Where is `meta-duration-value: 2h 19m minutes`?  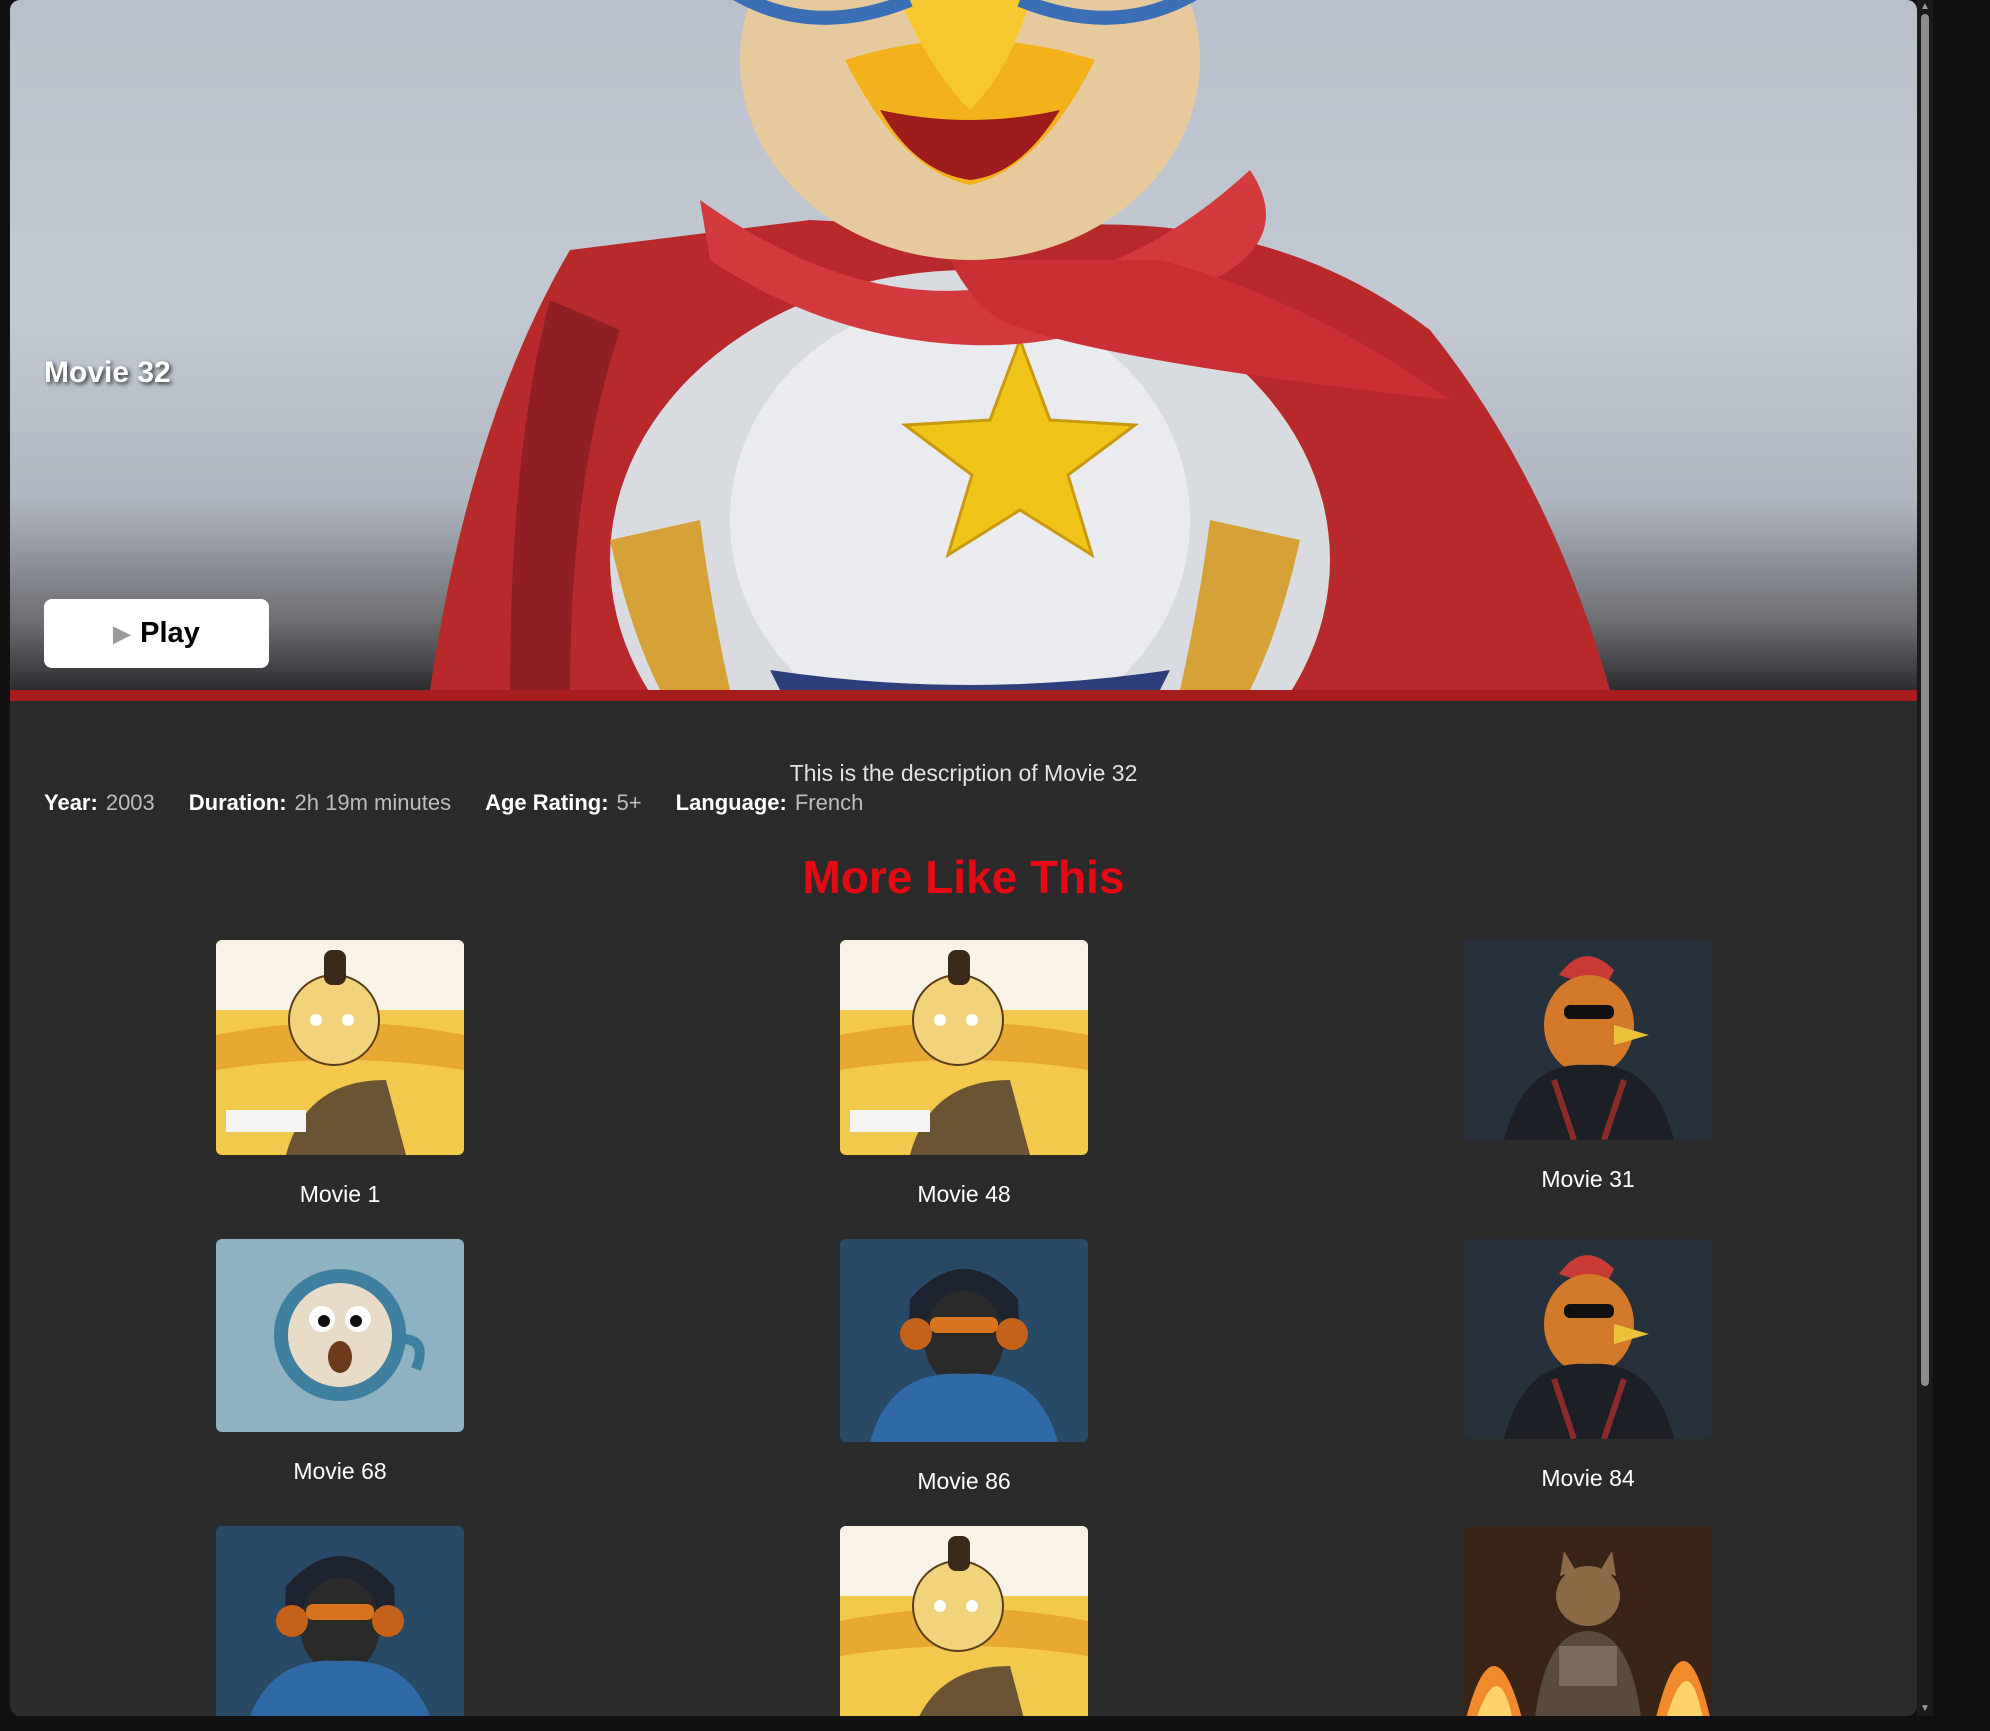
meta-duration-value: 2h 19m minutes is located at coordinates (373, 802).